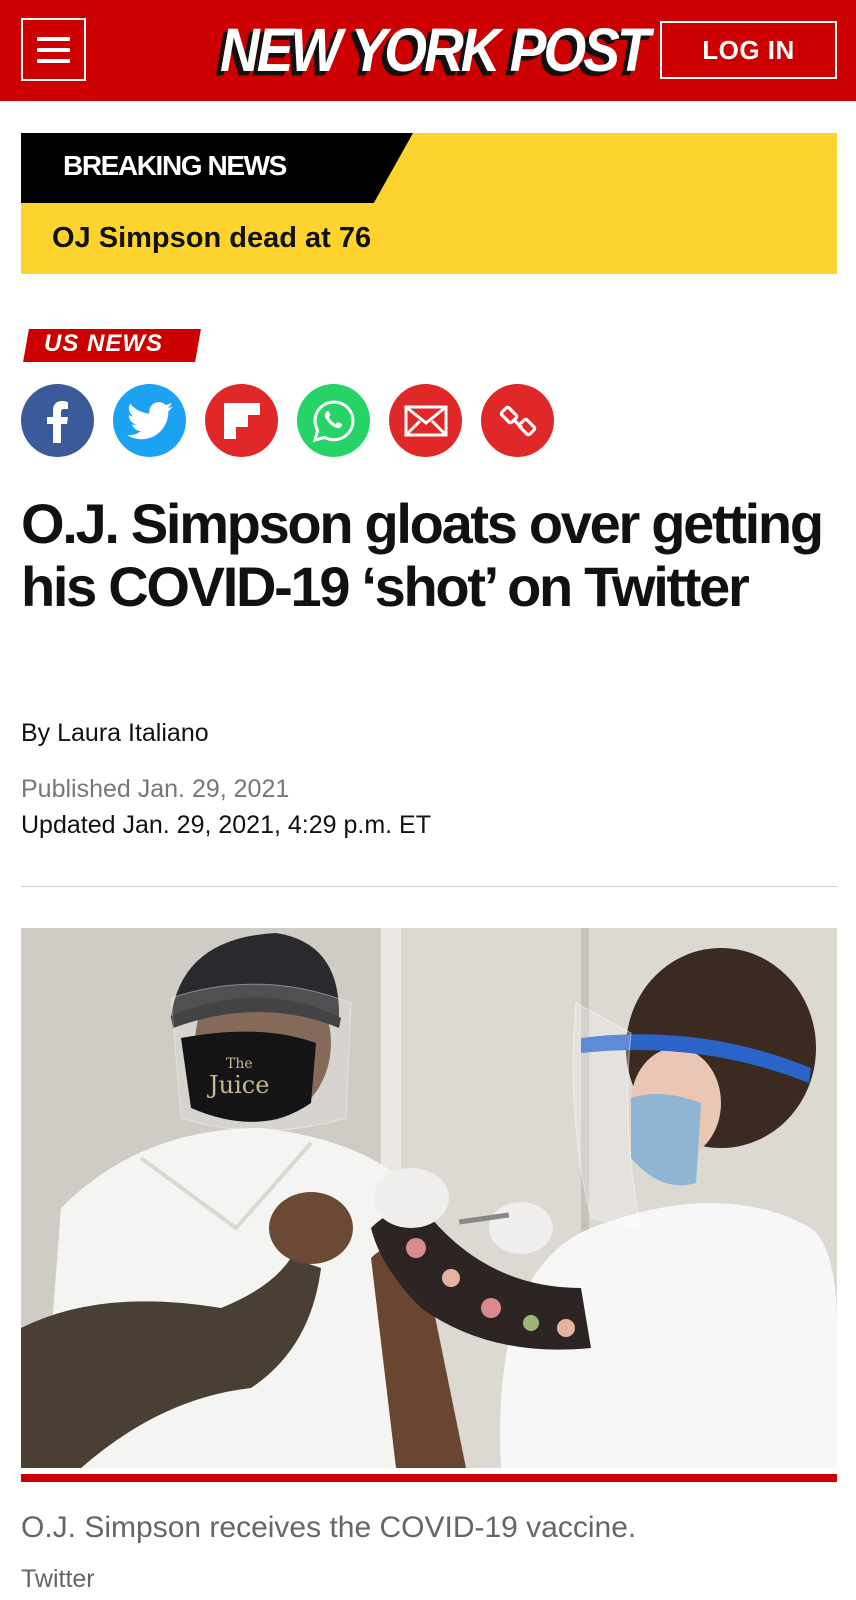  I want to click on top-header: NEW YORK POST LOG IN, so click(428, 50).